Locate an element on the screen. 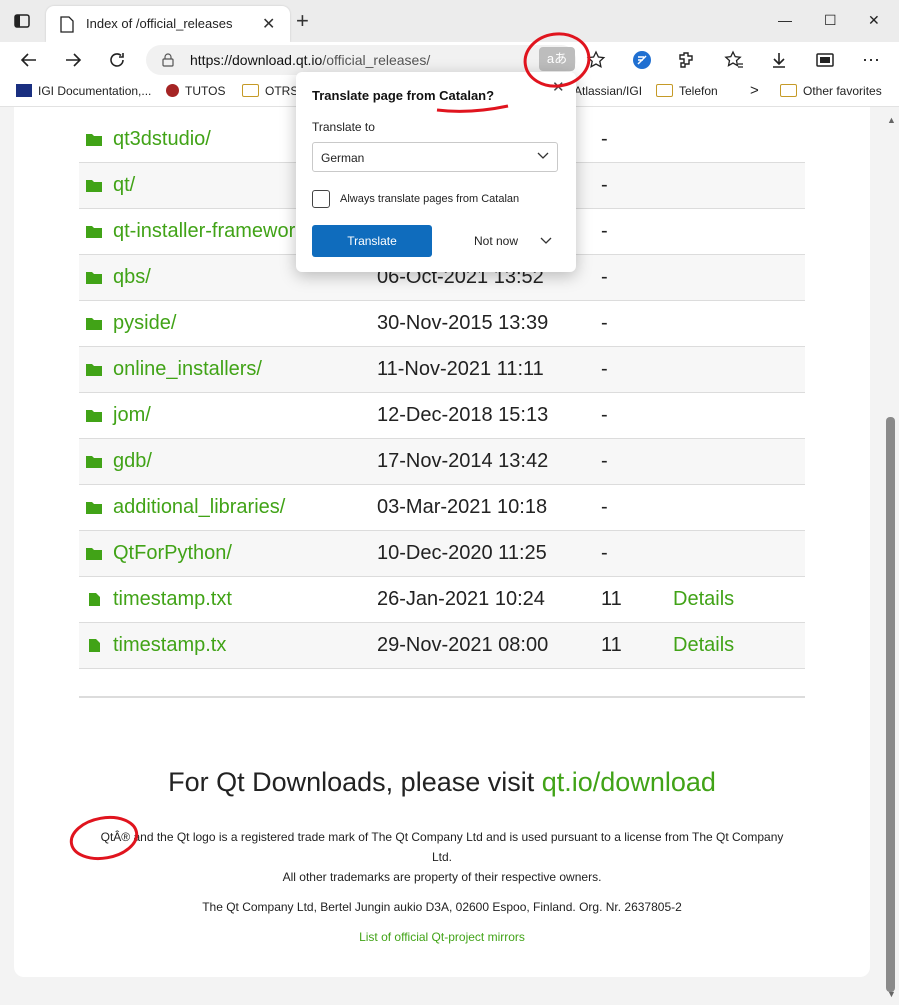 The image size is (899, 1005). translate-button: Translate is located at coordinates (372, 241).